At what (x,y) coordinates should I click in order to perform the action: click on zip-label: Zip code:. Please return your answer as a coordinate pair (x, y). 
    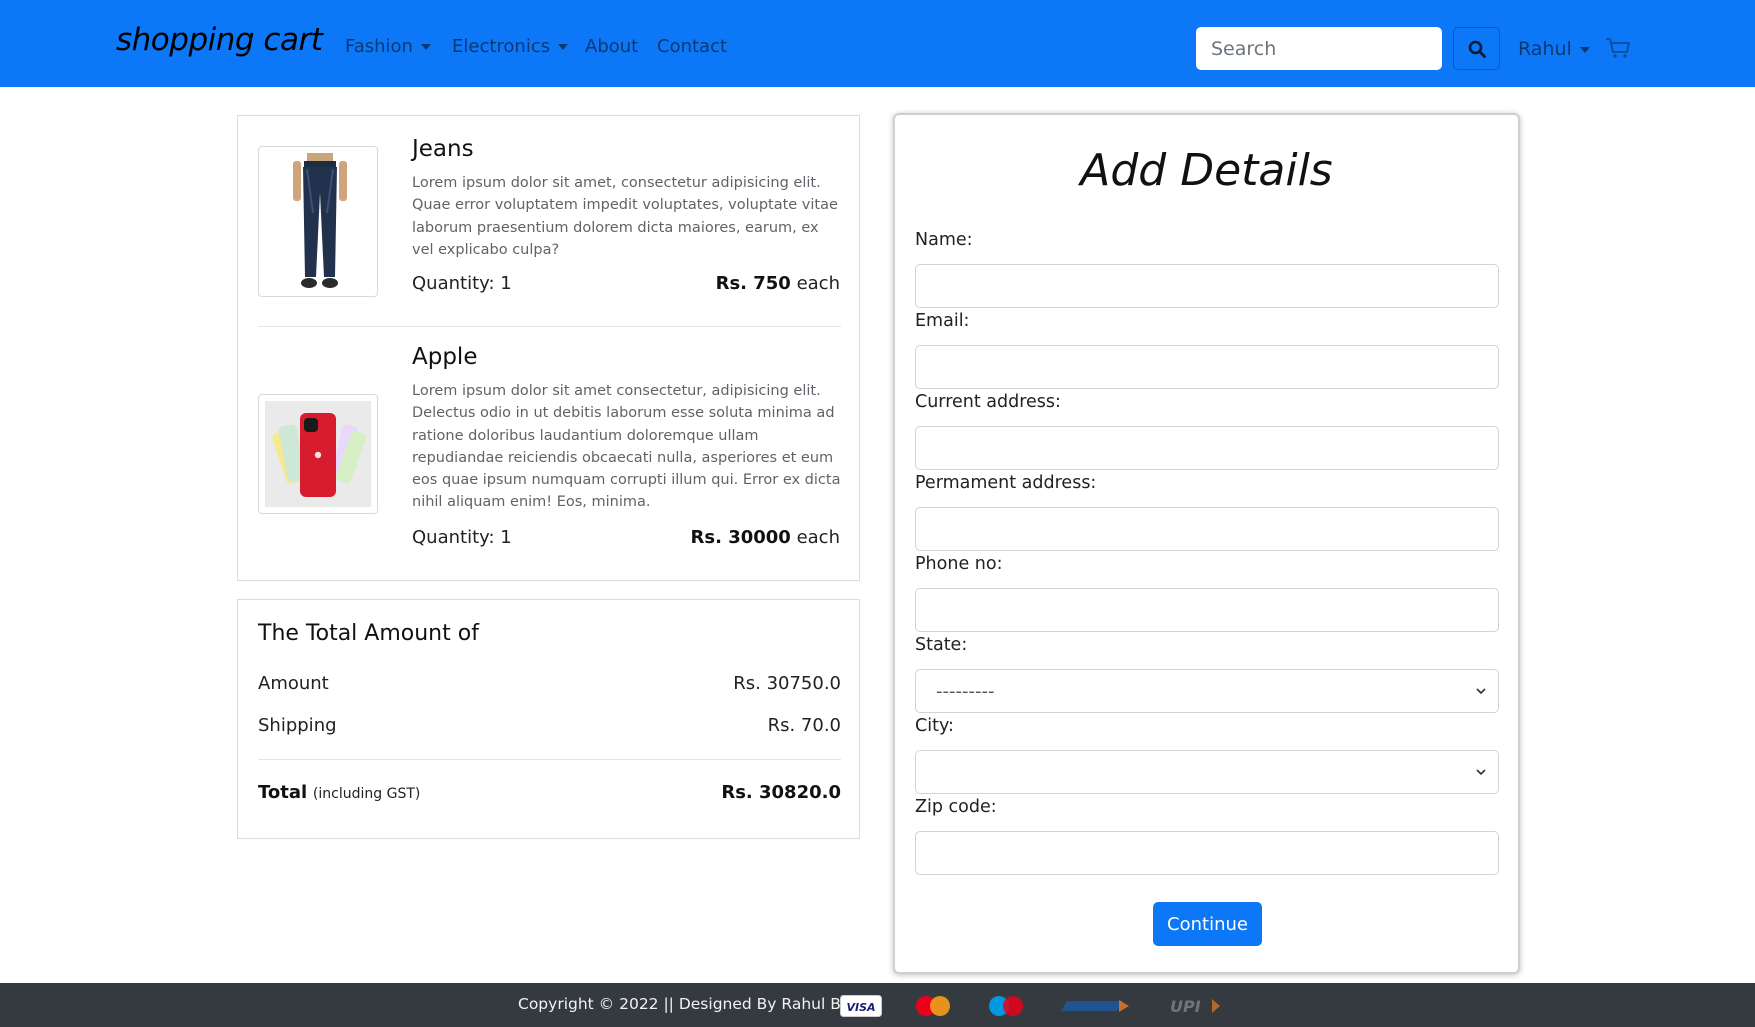
    Looking at the image, I should click on (956, 807).